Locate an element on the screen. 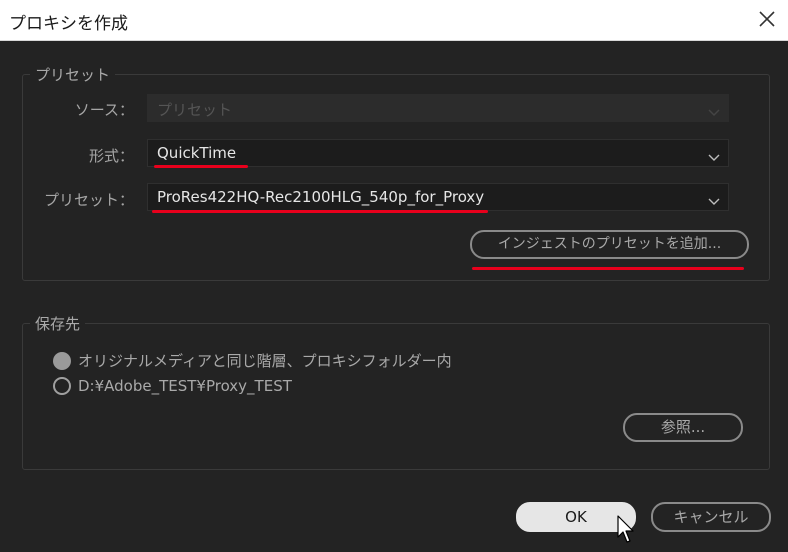 The image size is (788, 552). format-select: QuickTime is located at coordinates (438, 153).